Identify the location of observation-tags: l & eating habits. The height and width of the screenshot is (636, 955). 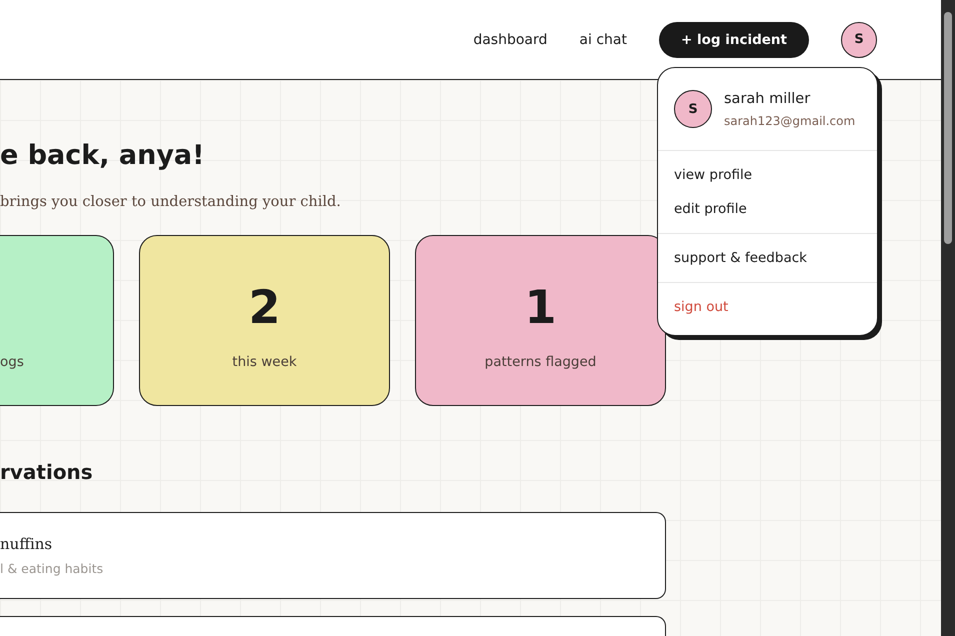
(332, 568).